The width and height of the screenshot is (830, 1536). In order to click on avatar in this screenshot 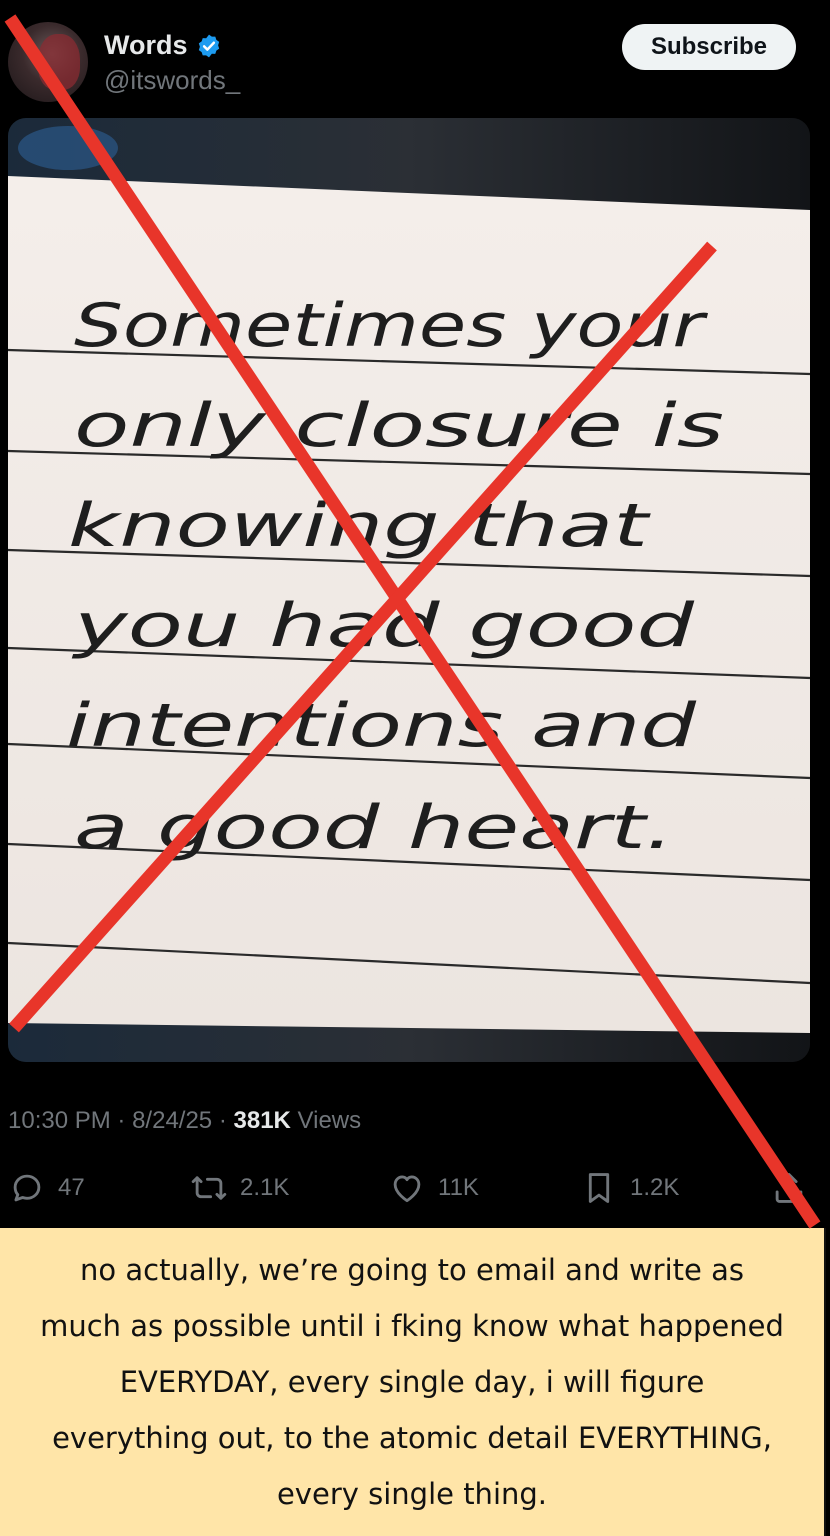, I will do `click(48, 62)`.